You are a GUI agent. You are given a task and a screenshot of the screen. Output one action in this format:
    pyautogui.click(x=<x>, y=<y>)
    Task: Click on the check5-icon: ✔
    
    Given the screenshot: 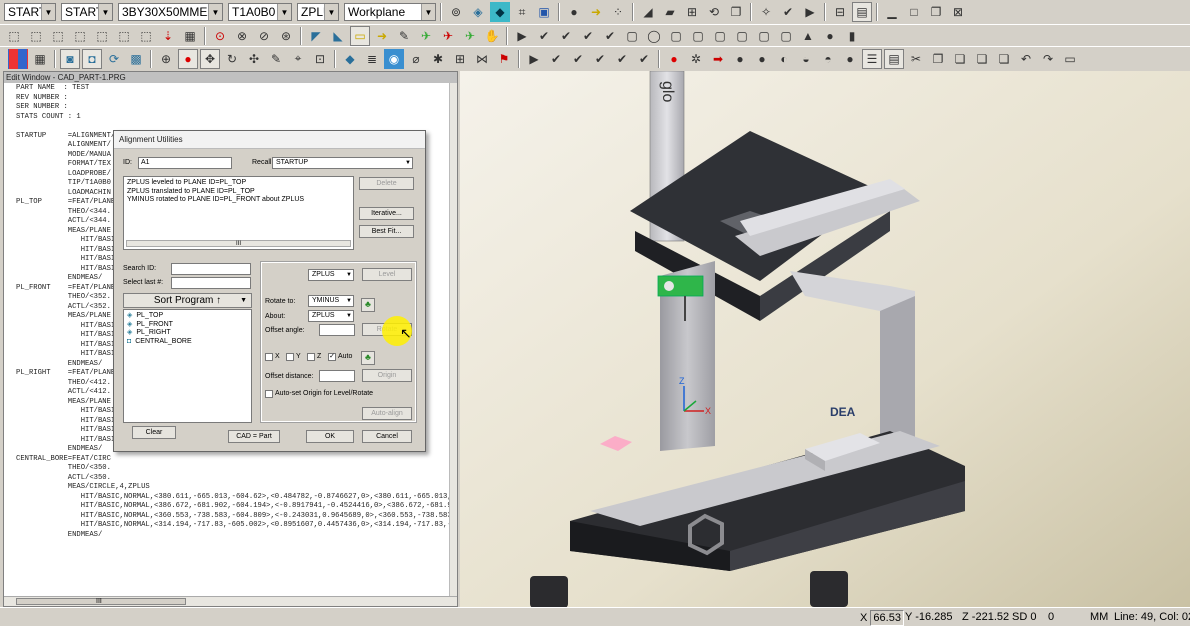 What is the action you would take?
    pyautogui.click(x=610, y=36)
    